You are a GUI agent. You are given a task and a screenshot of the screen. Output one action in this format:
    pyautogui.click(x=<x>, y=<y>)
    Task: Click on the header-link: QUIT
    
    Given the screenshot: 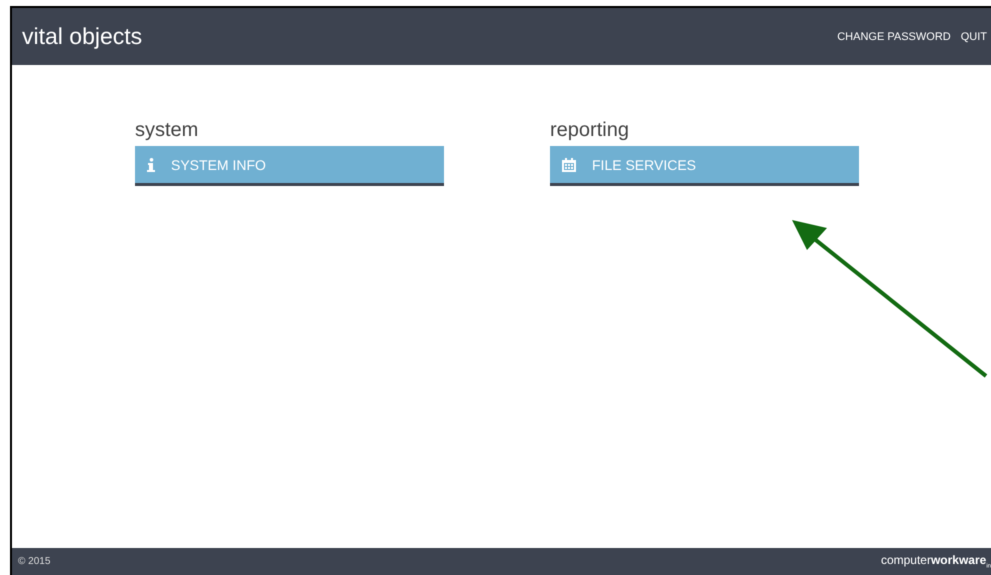 What is the action you would take?
    pyautogui.click(x=973, y=36)
    